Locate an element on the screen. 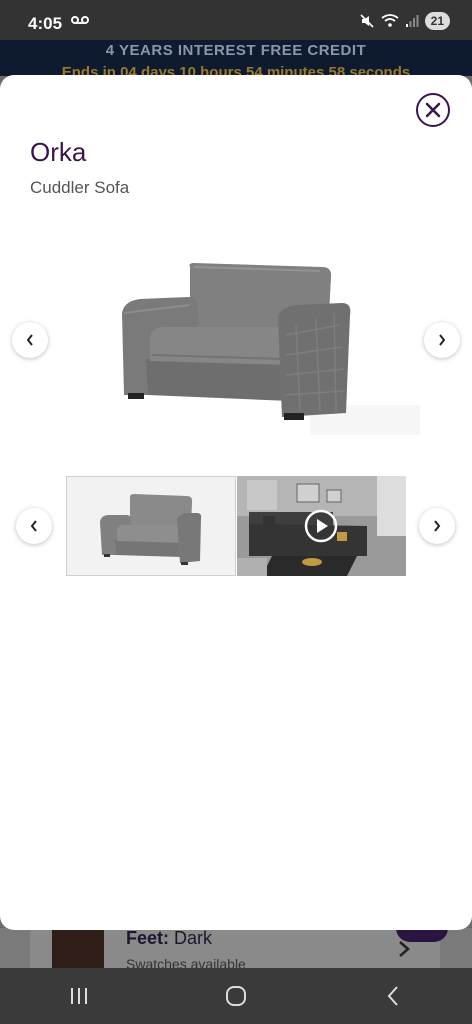  main-prev-button is located at coordinates (30, 340).